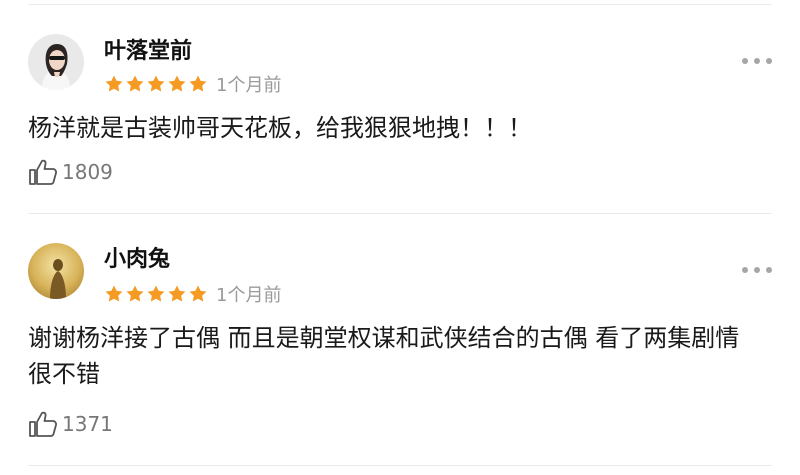  What do you see at coordinates (87, 172) in the screenshot?
I see `like-count: 1809` at bounding box center [87, 172].